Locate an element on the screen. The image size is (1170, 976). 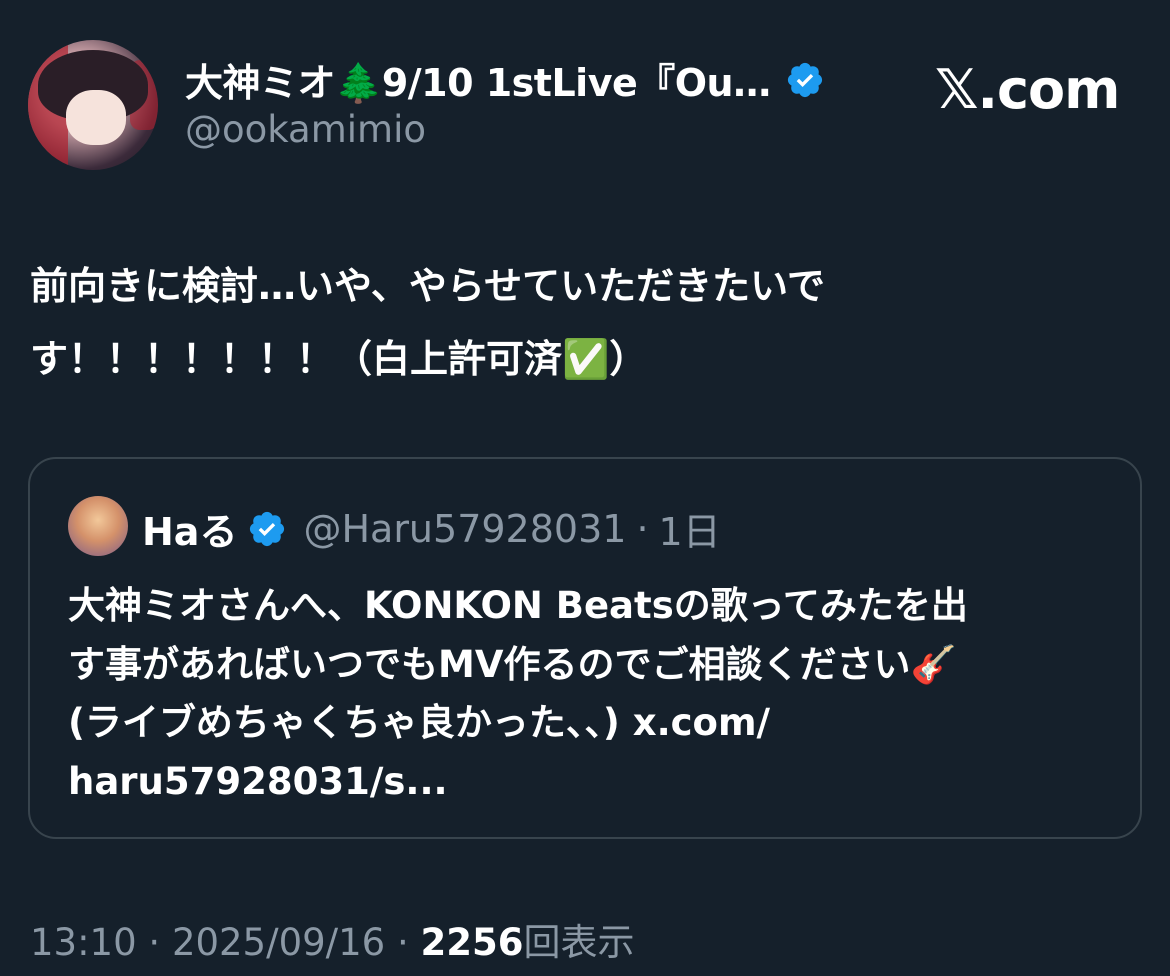
x-logo: 𝕏.com is located at coordinates (1027, 89).